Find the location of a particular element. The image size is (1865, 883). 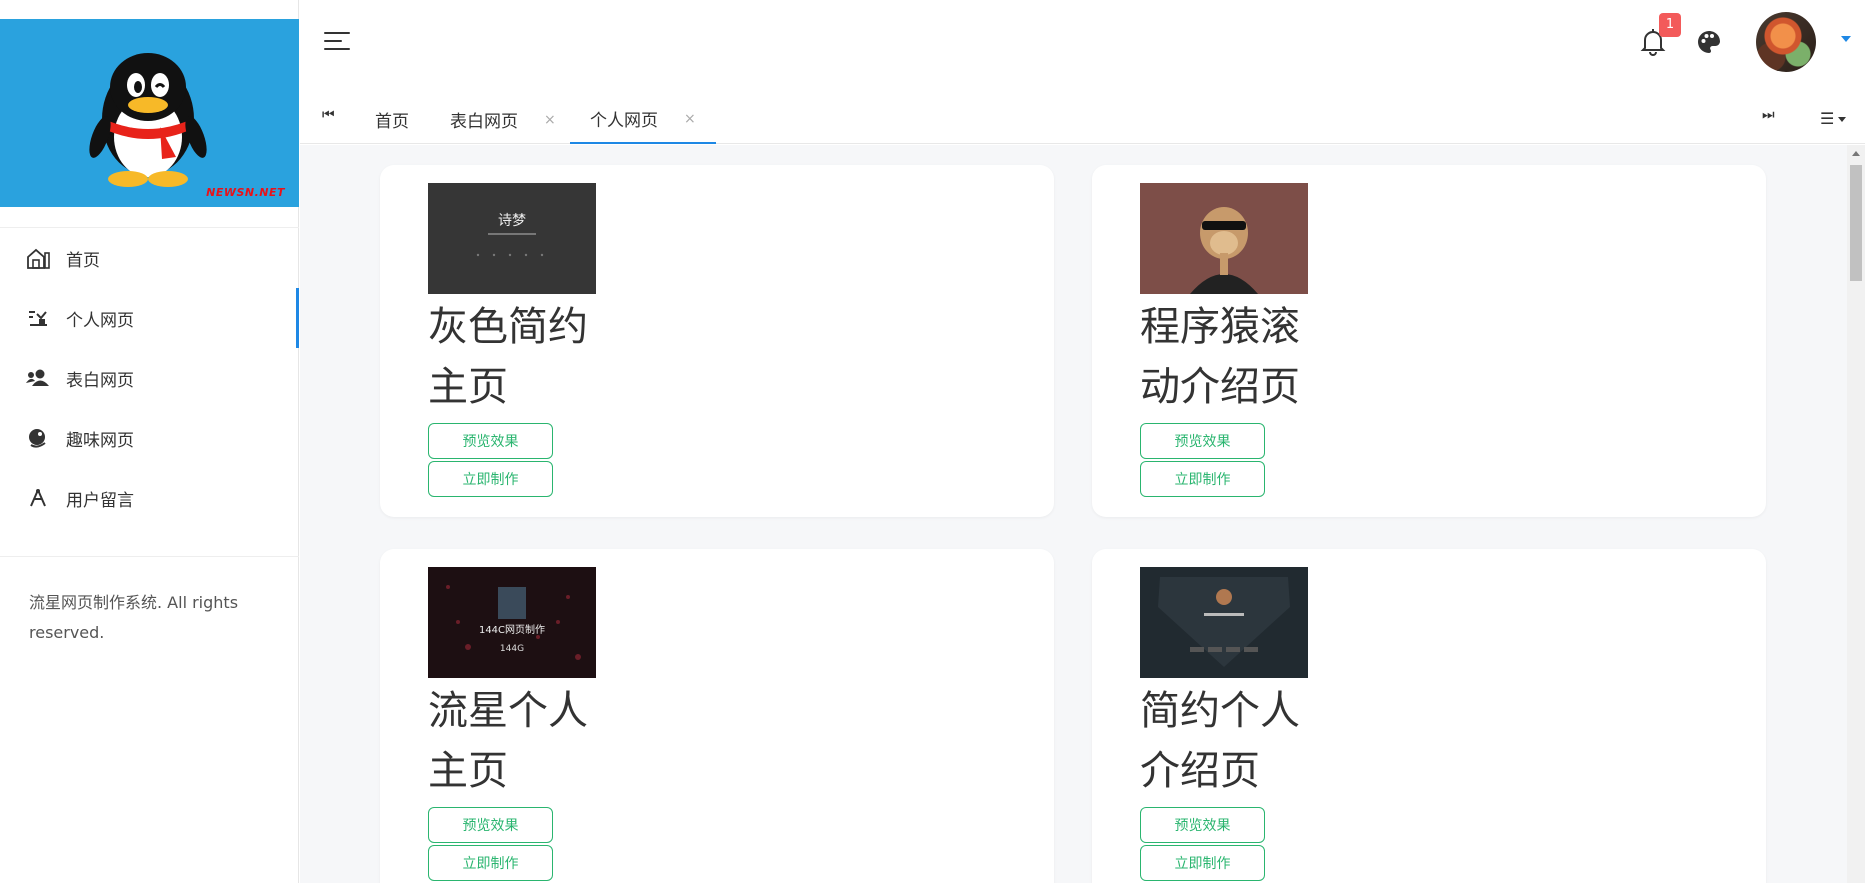

users-icon is located at coordinates (38, 378).